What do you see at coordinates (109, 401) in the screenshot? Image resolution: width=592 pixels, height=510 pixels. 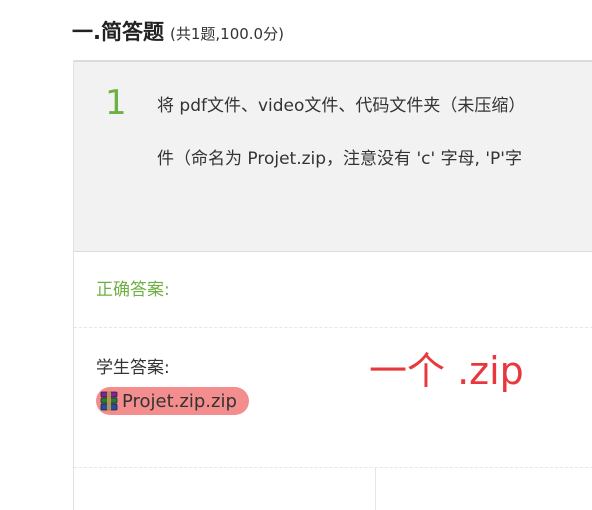 I see `archive-file-icon` at bounding box center [109, 401].